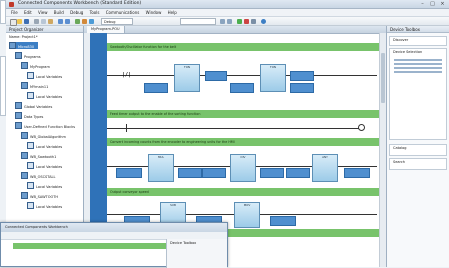  What do you see at coordinates (38, 175) in the screenshot?
I see `tree-item: WB_OSCSTALL` at bounding box center [38, 175].